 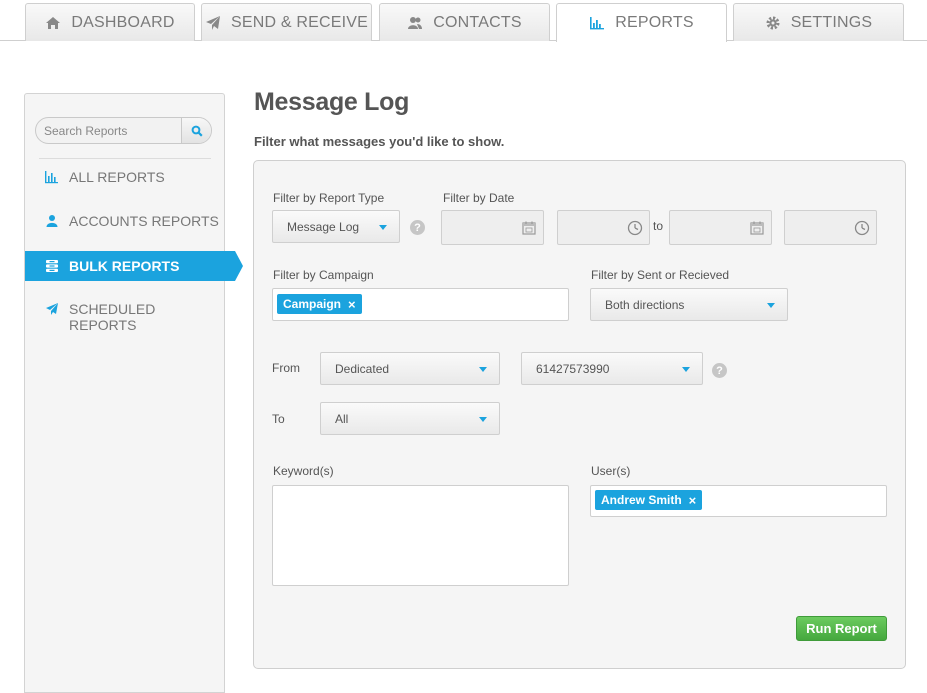 I want to click on keywords-label: Keyword(s), so click(x=303, y=471).